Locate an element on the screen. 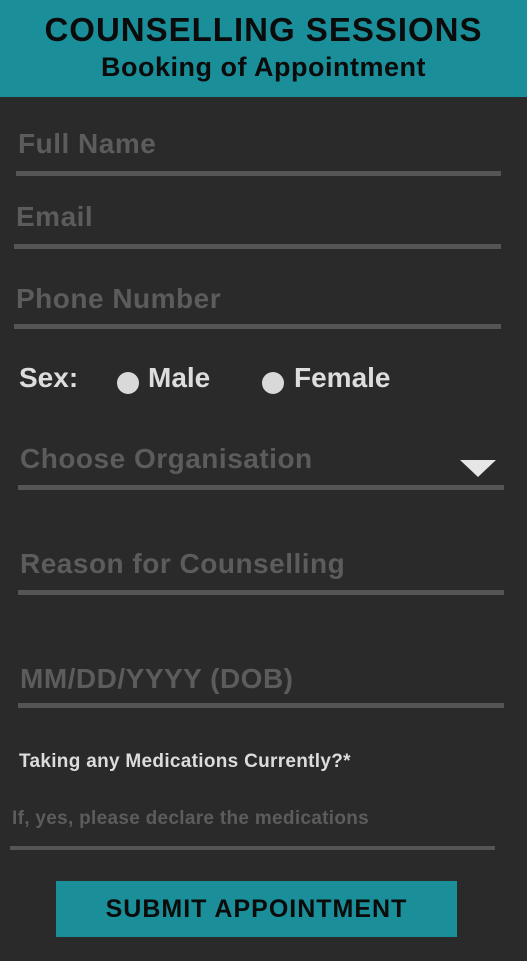 The image size is (527, 961). page-title: COUNSELLING SESSIONS is located at coordinates (263, 29).